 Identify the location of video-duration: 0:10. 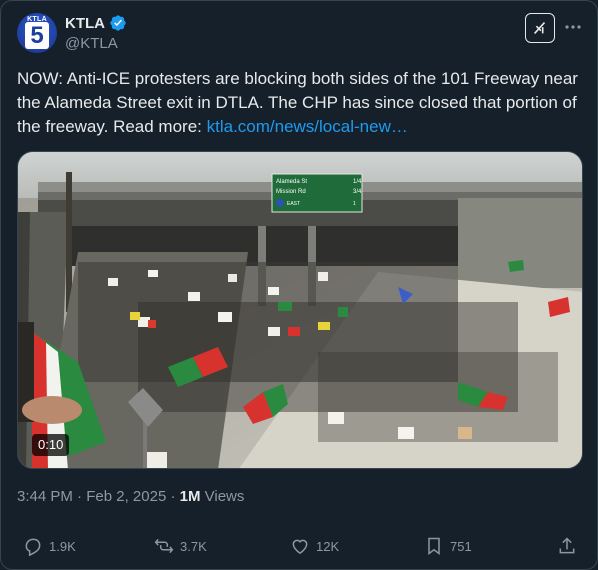
(51, 445).